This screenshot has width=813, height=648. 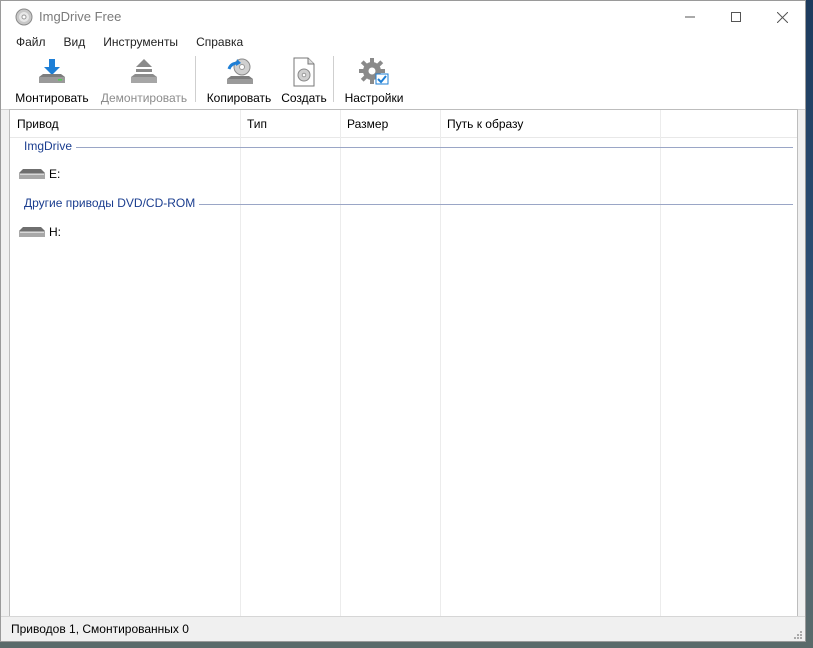 What do you see at coordinates (112, 203) in the screenshot?
I see `group-label: Другие приводы DVD/CD-ROM` at bounding box center [112, 203].